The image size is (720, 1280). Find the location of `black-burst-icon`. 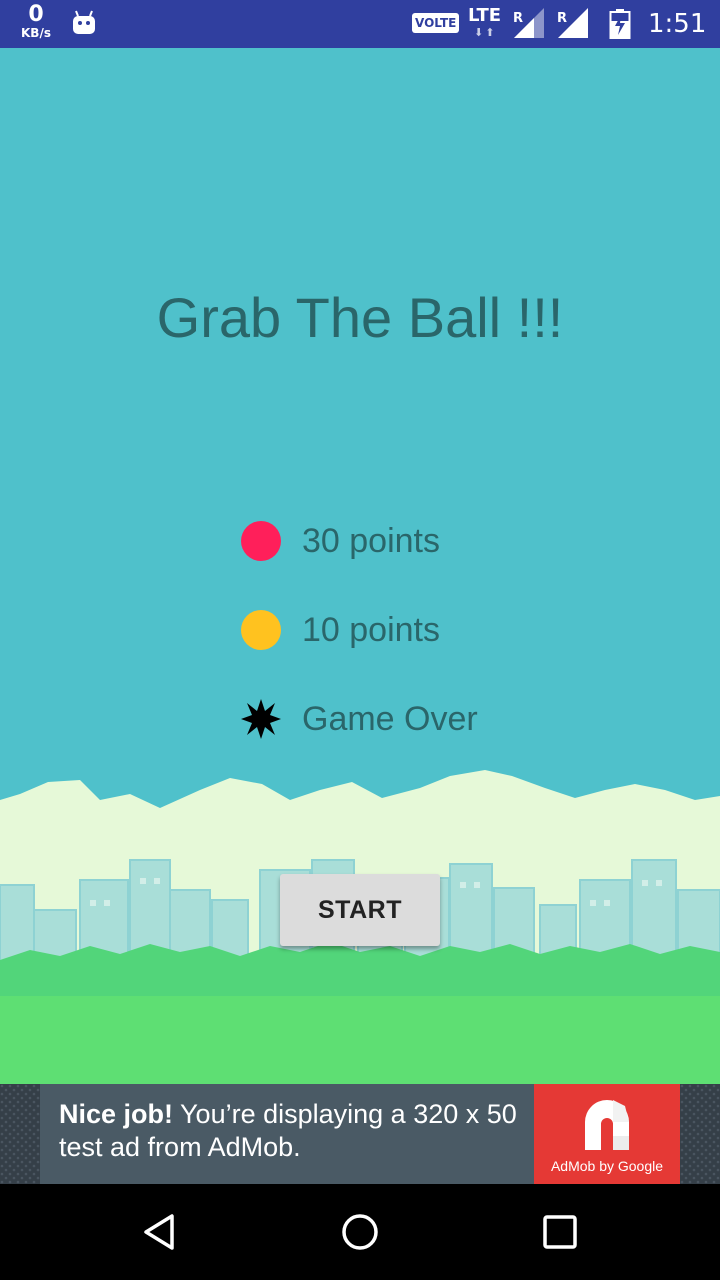

black-burst-icon is located at coordinates (261, 719).